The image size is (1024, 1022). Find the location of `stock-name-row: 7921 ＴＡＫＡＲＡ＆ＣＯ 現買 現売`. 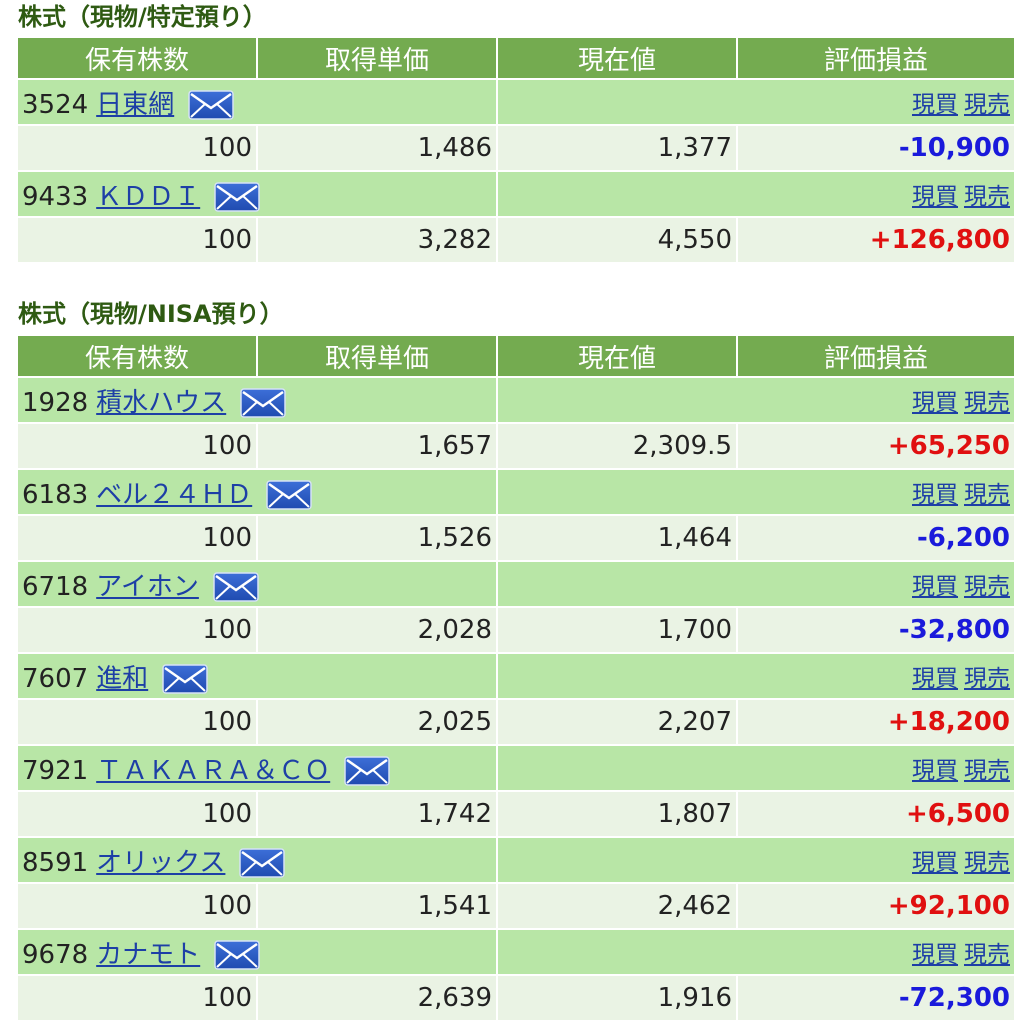

stock-name-row: 7921 ＴＡＫＡＲＡ＆ＣＯ 現買 現売 is located at coordinates (516, 768).